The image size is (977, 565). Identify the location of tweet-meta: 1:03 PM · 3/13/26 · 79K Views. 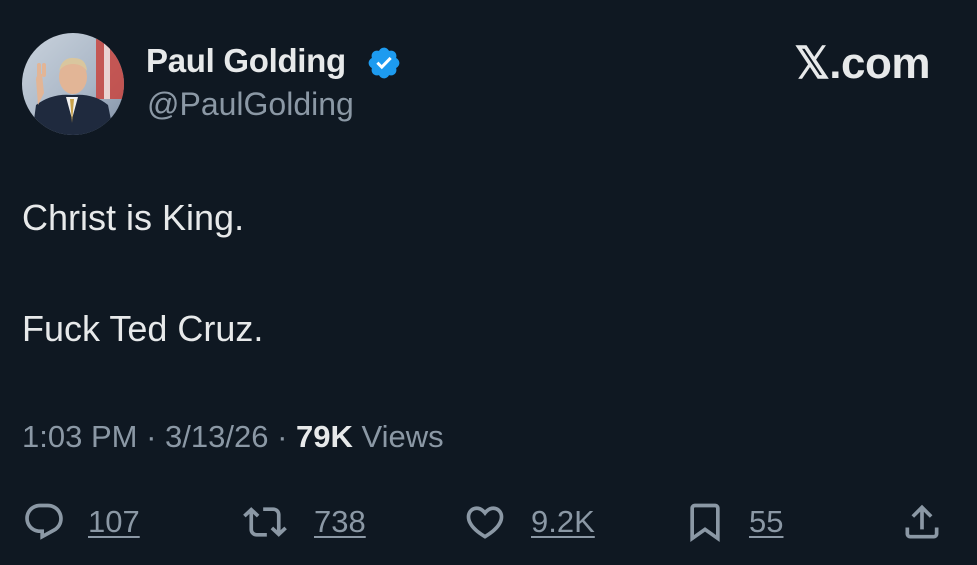
(233, 437).